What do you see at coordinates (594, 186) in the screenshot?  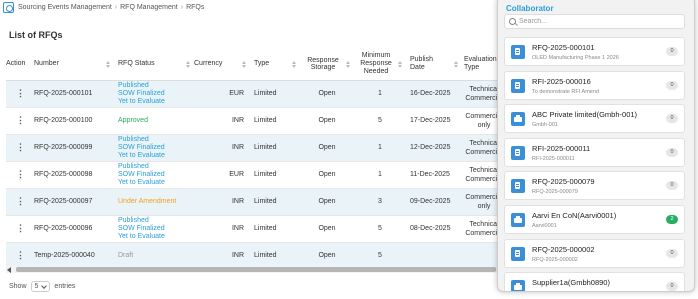 I see `collaborator-item: RFQ-2025-000079 RFQ-2025-000079 0` at bounding box center [594, 186].